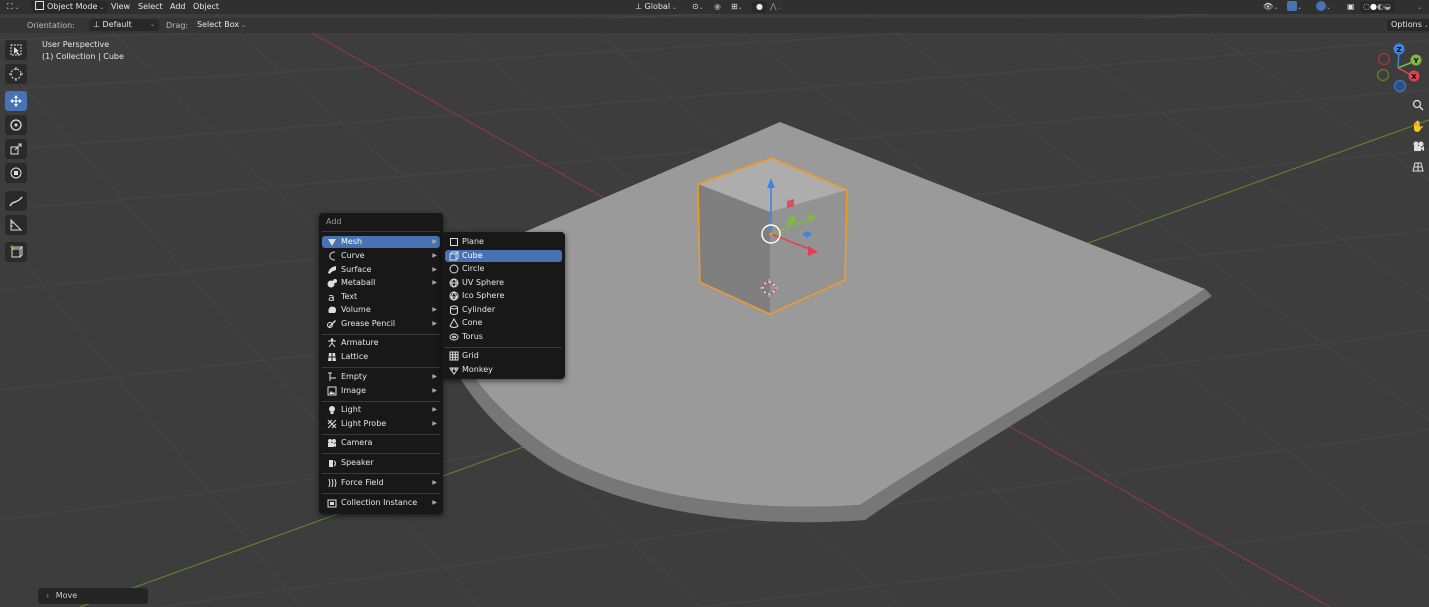 Image resolution: width=1429 pixels, height=607 pixels. Describe the element at coordinates (332, 283) in the screenshot. I see `metaball-icon` at that location.